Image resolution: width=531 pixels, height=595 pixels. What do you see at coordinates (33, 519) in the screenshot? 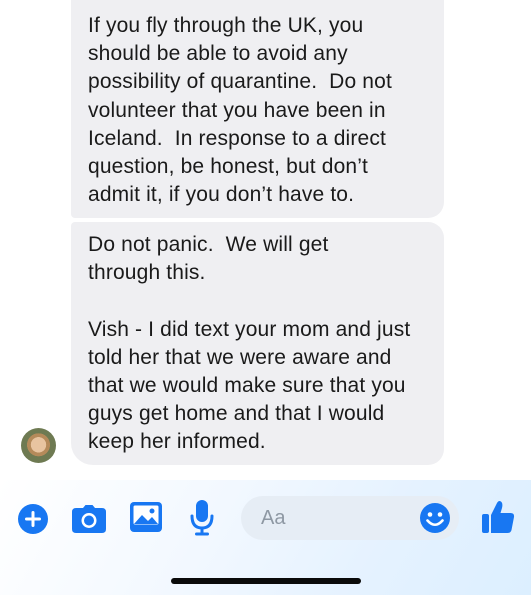
I see `plus-icon` at bounding box center [33, 519].